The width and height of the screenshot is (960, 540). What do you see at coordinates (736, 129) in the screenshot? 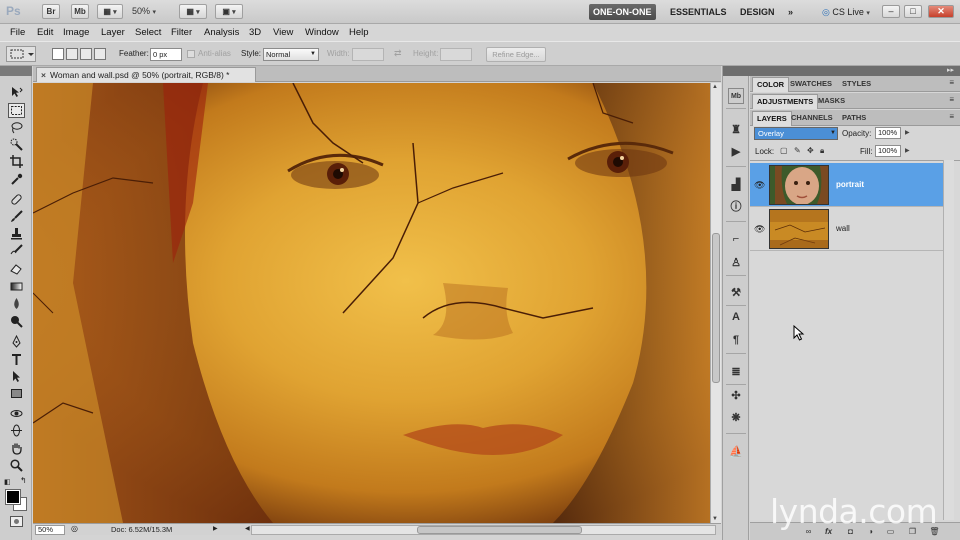
I see `history-icon: ♜` at bounding box center [736, 129].